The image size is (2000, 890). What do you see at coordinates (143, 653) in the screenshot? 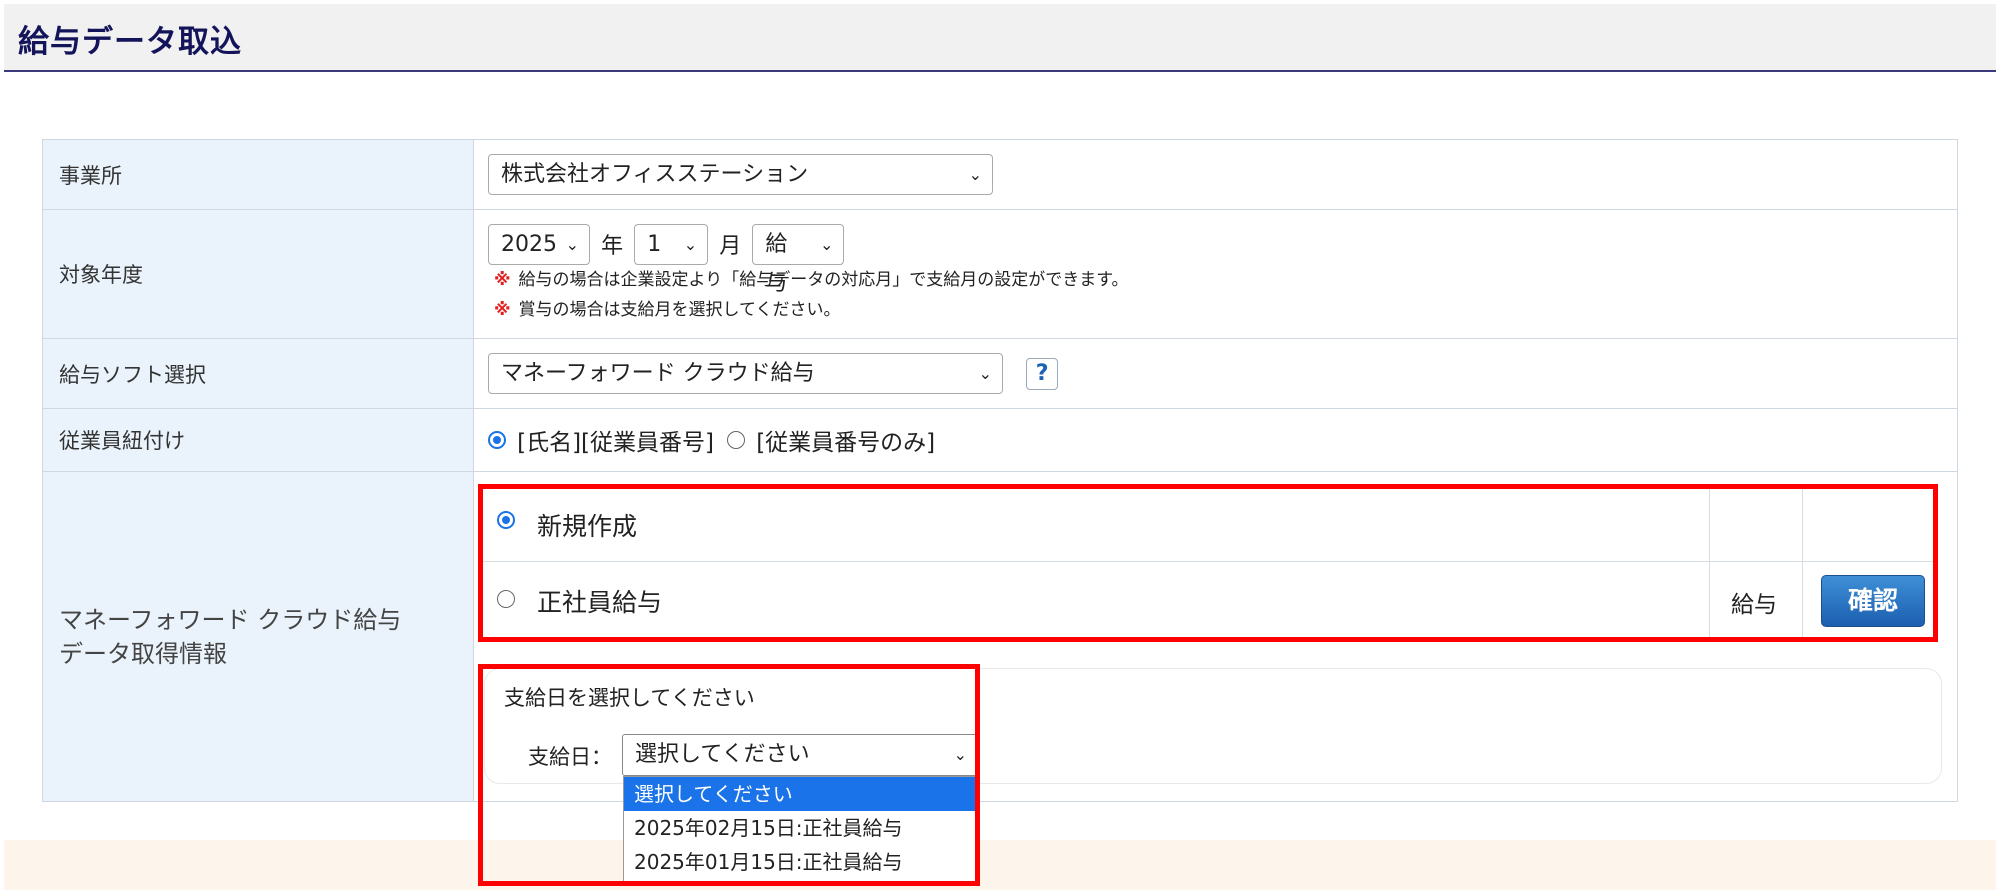
I see `mf-info-label-line2: データ取得情報` at bounding box center [143, 653].